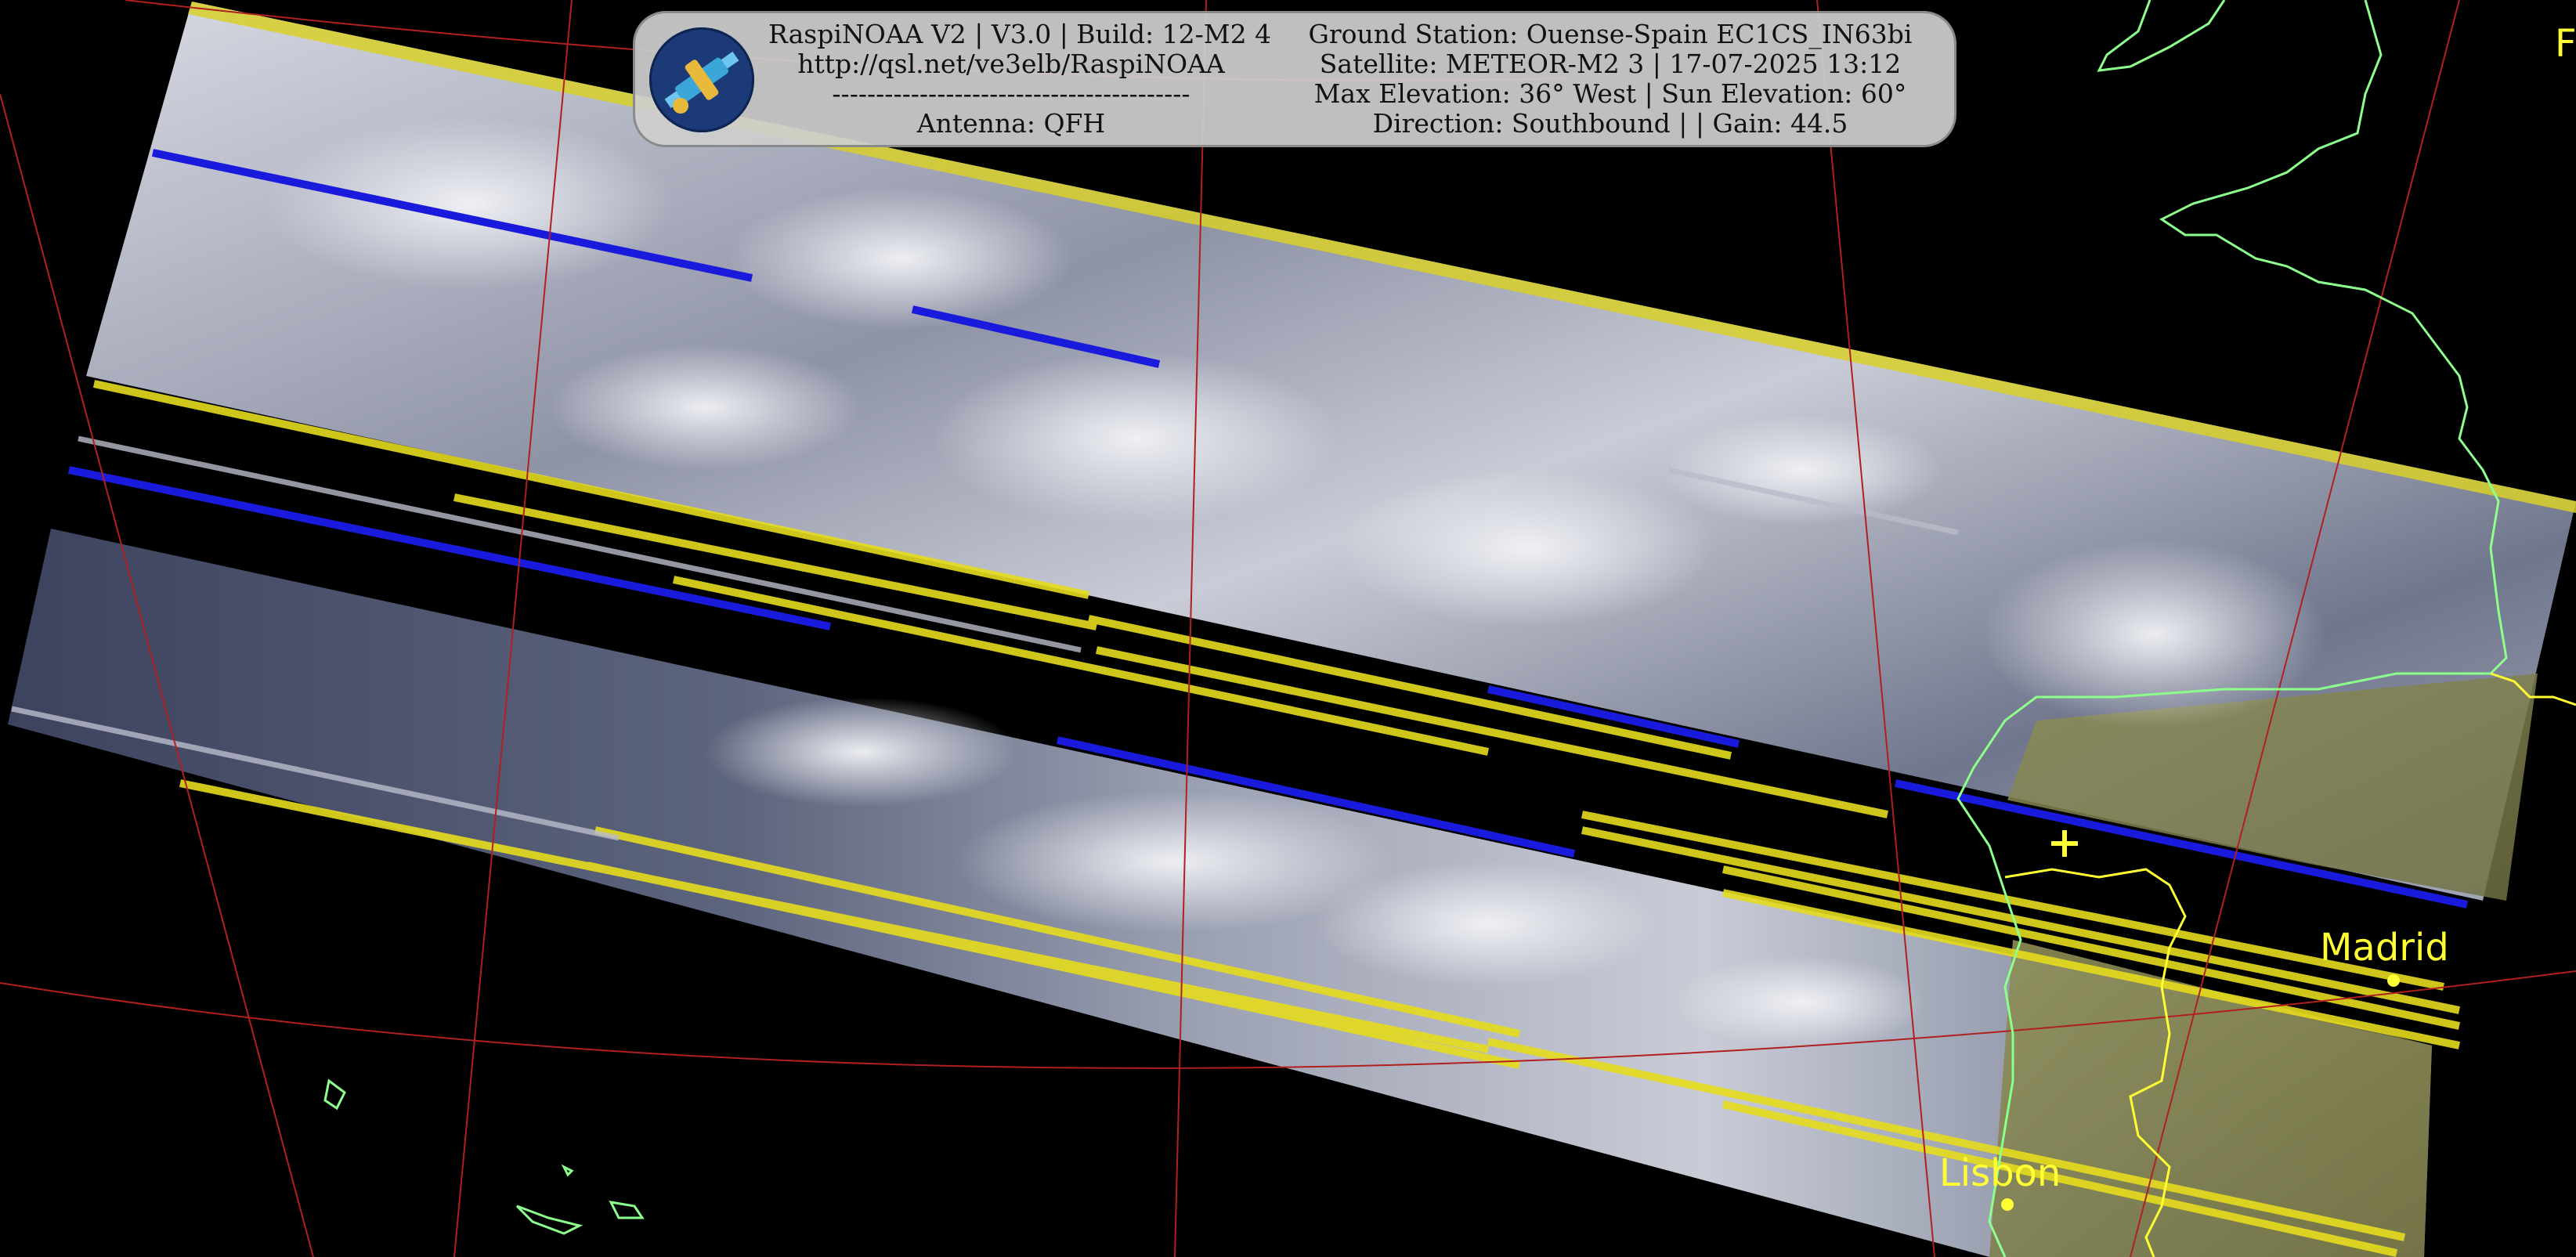 This screenshot has height=1257, width=2576. What do you see at coordinates (1011, 64) in the screenshot?
I see `url-line: http://qsl.net/ve3elb/RaspiNOAA` at bounding box center [1011, 64].